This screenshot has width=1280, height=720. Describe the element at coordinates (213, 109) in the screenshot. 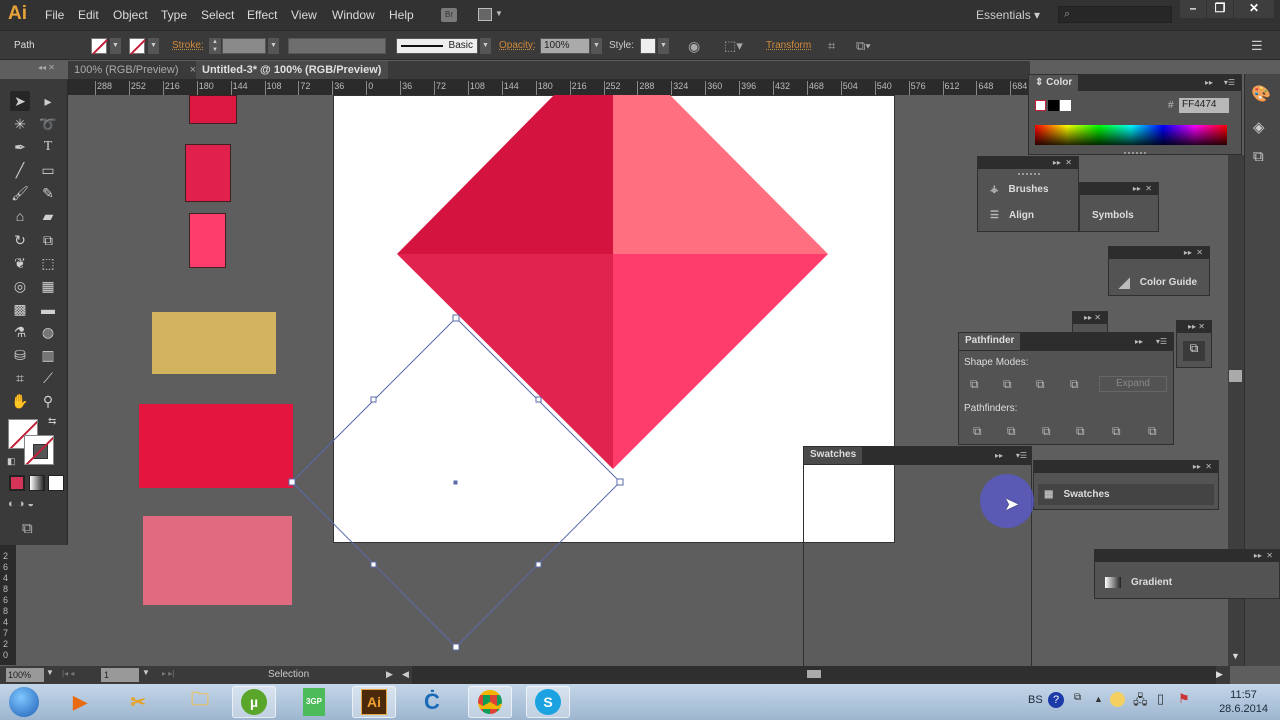

I see `red-rectangle` at that location.